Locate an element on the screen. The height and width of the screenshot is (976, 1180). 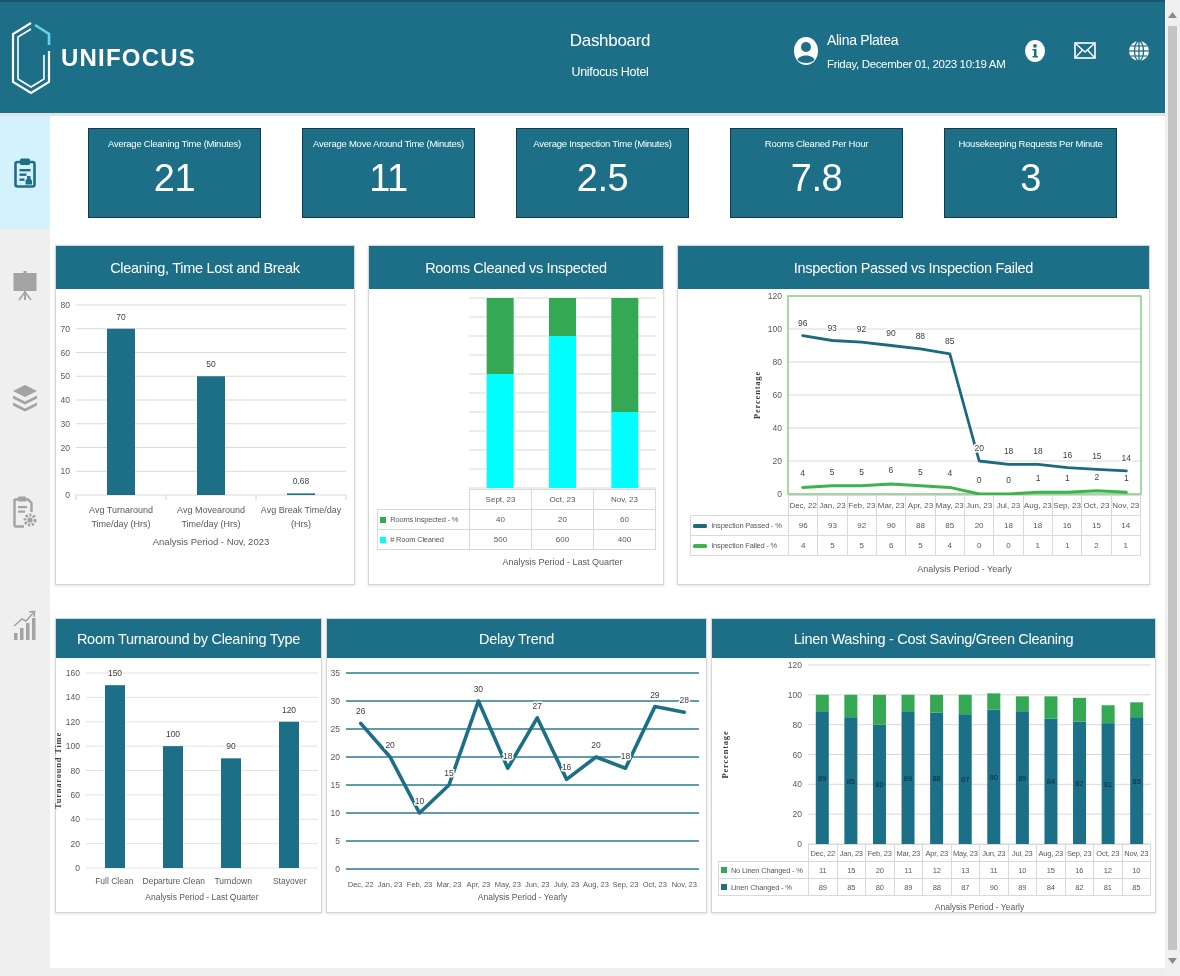
table-cell: 88 is located at coordinates (920, 525).